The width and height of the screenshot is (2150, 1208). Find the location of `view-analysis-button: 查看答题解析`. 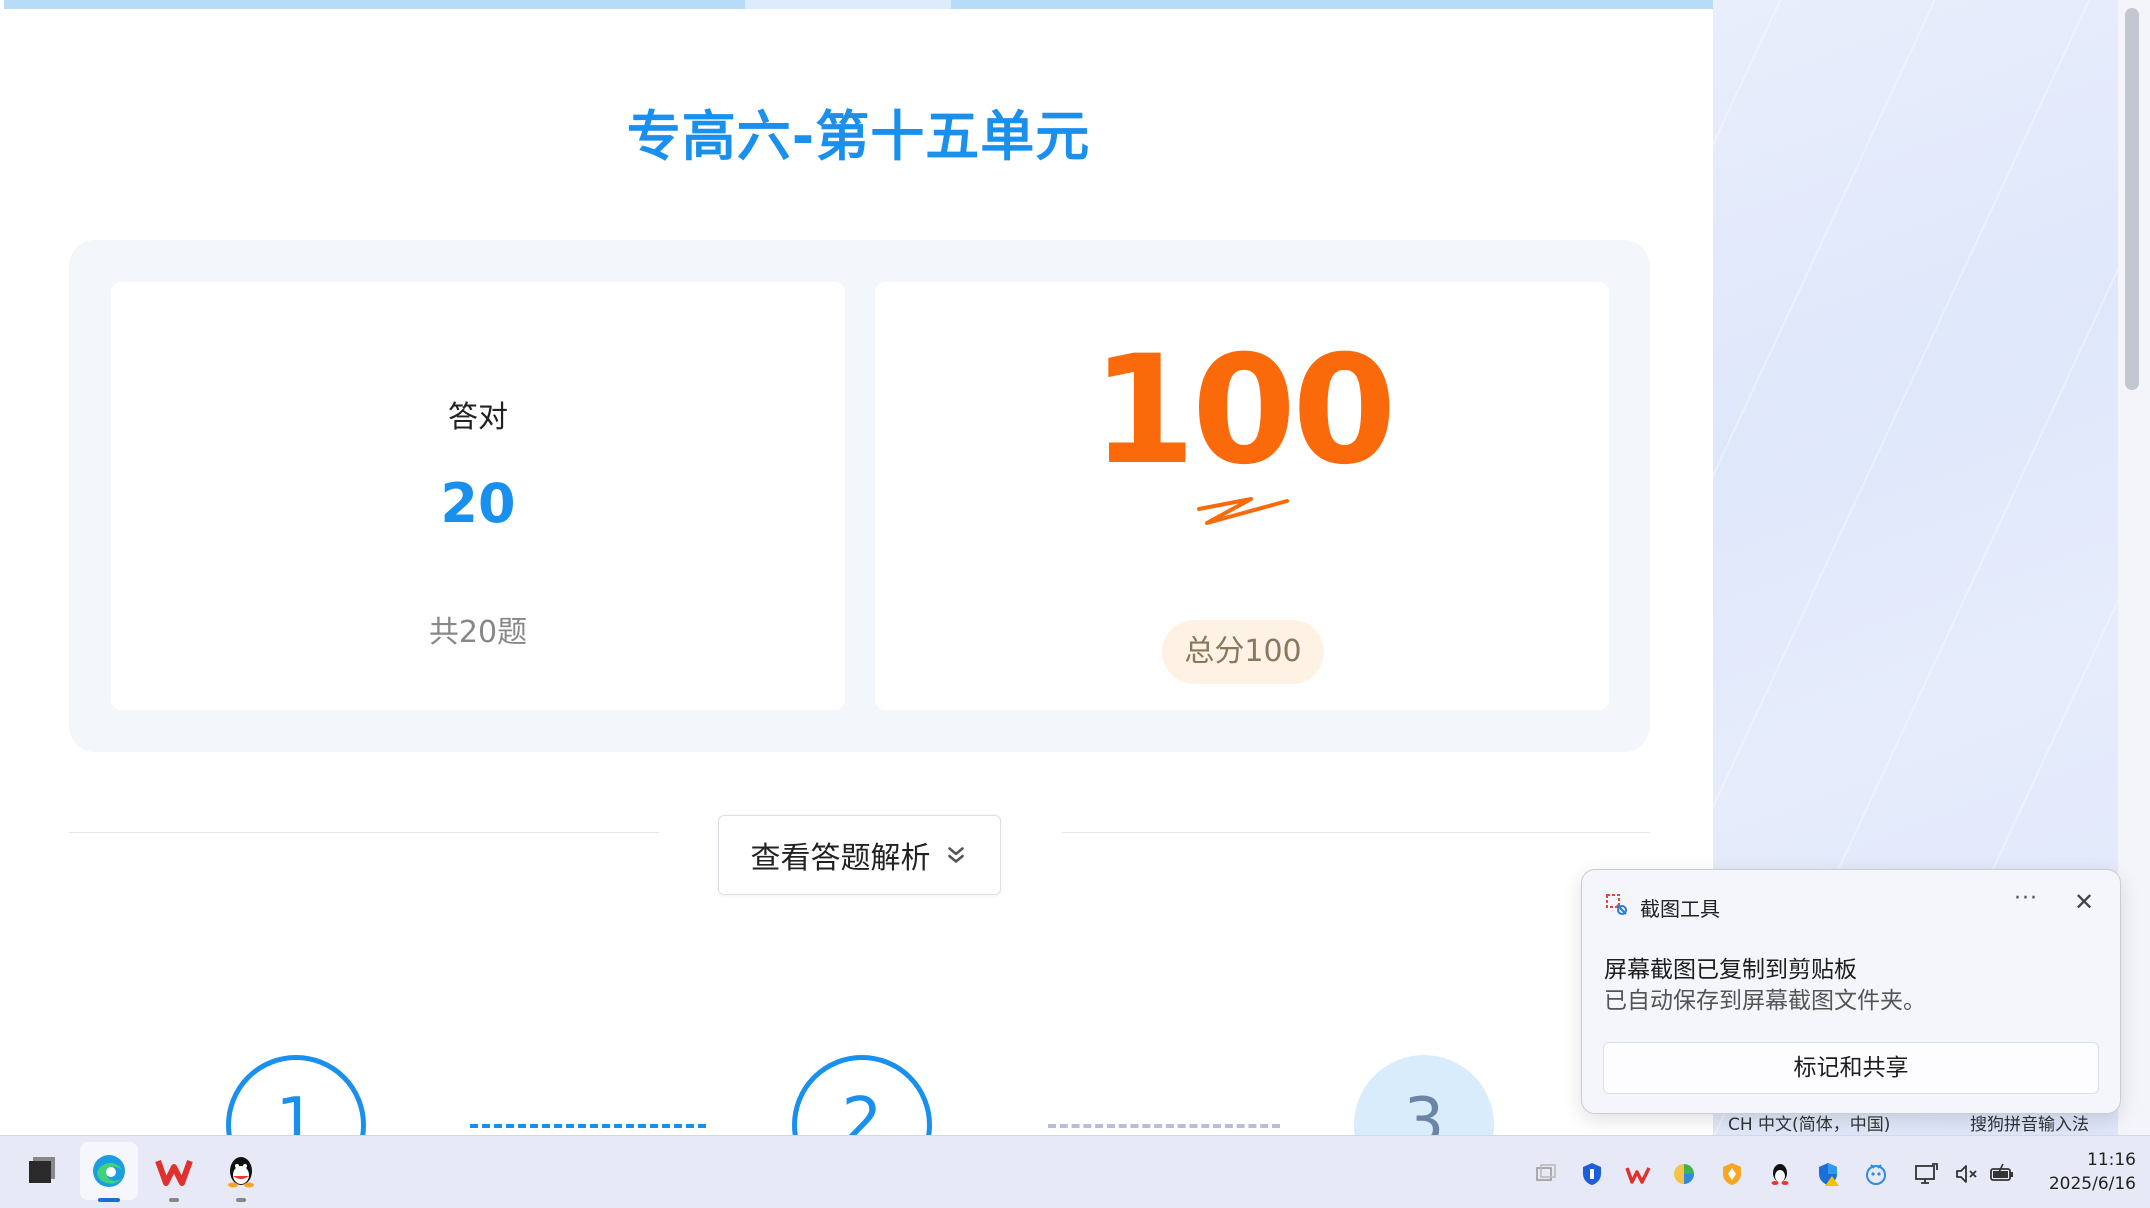

view-analysis-button: 查看答题解析 is located at coordinates (859, 855).